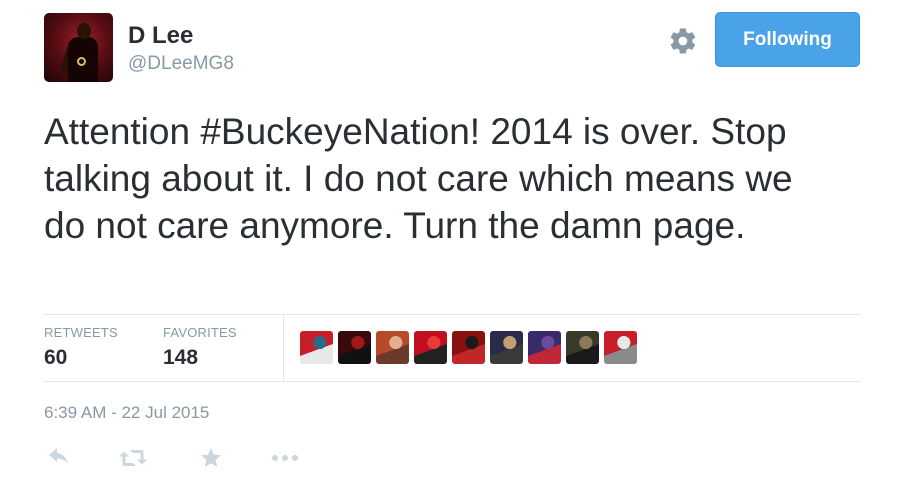  What do you see at coordinates (180, 358) in the screenshot?
I see `favorites-count: 148` at bounding box center [180, 358].